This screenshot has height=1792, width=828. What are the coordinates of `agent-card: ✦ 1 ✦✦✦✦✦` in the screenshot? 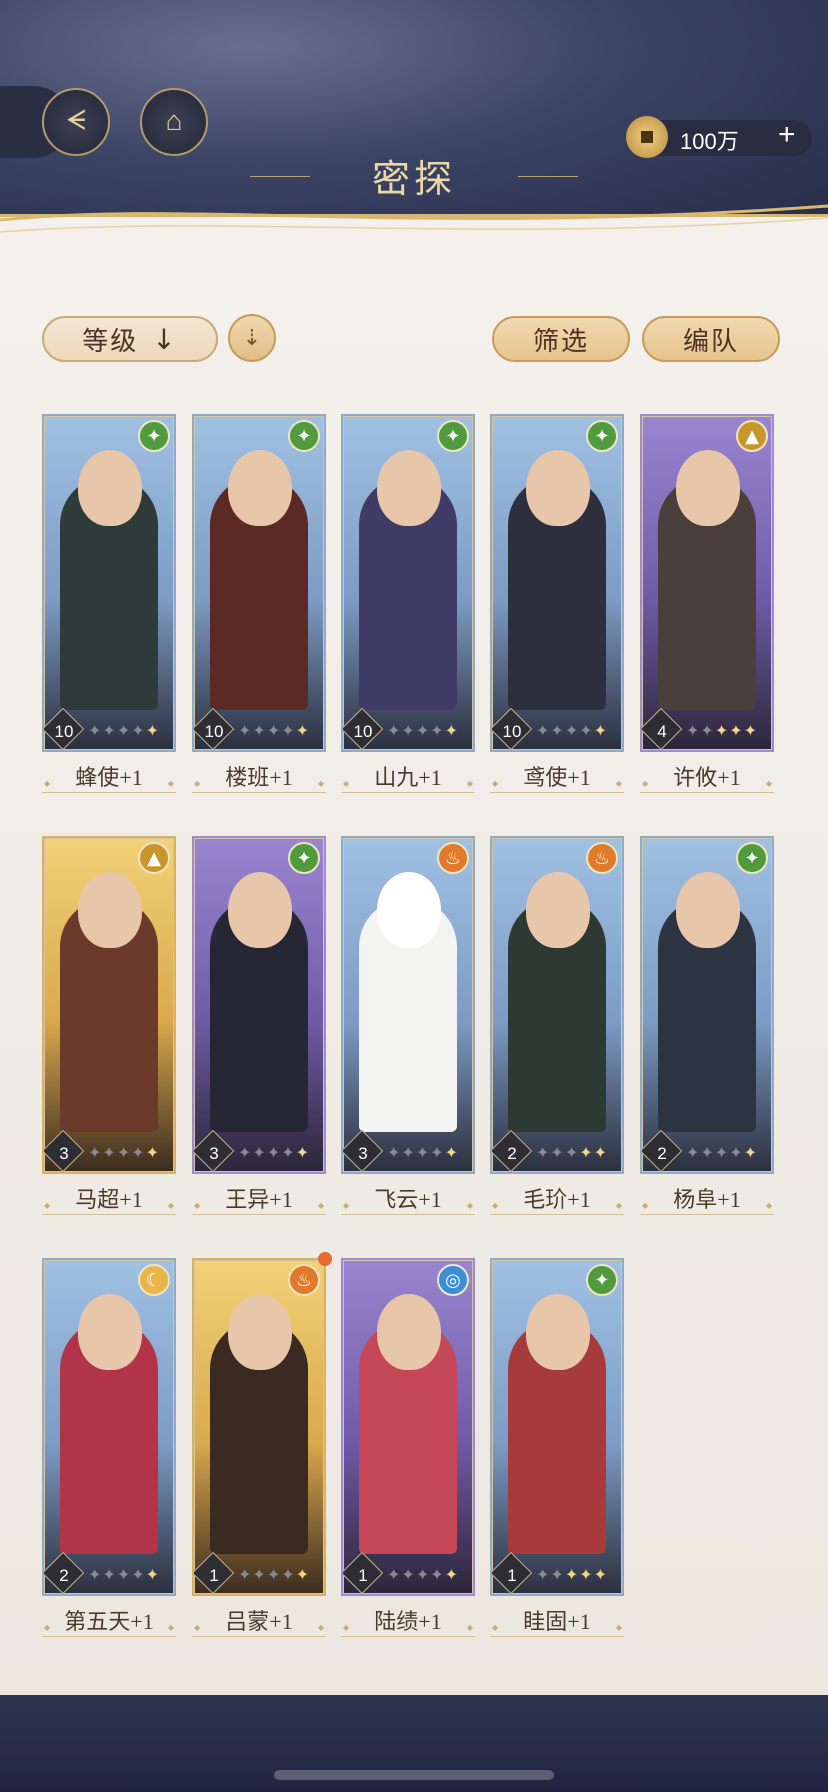 It's located at (557, 1427).